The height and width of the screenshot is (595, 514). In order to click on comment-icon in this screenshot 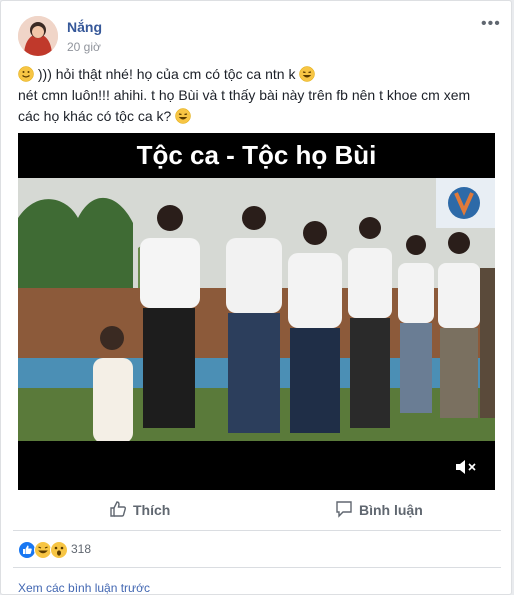, I will do `click(344, 509)`.